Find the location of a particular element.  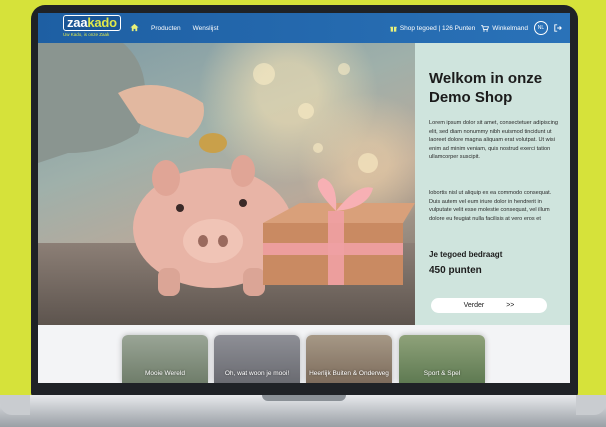

category-label: Heerlijk Buiten & Onderweg is located at coordinates (349, 373).